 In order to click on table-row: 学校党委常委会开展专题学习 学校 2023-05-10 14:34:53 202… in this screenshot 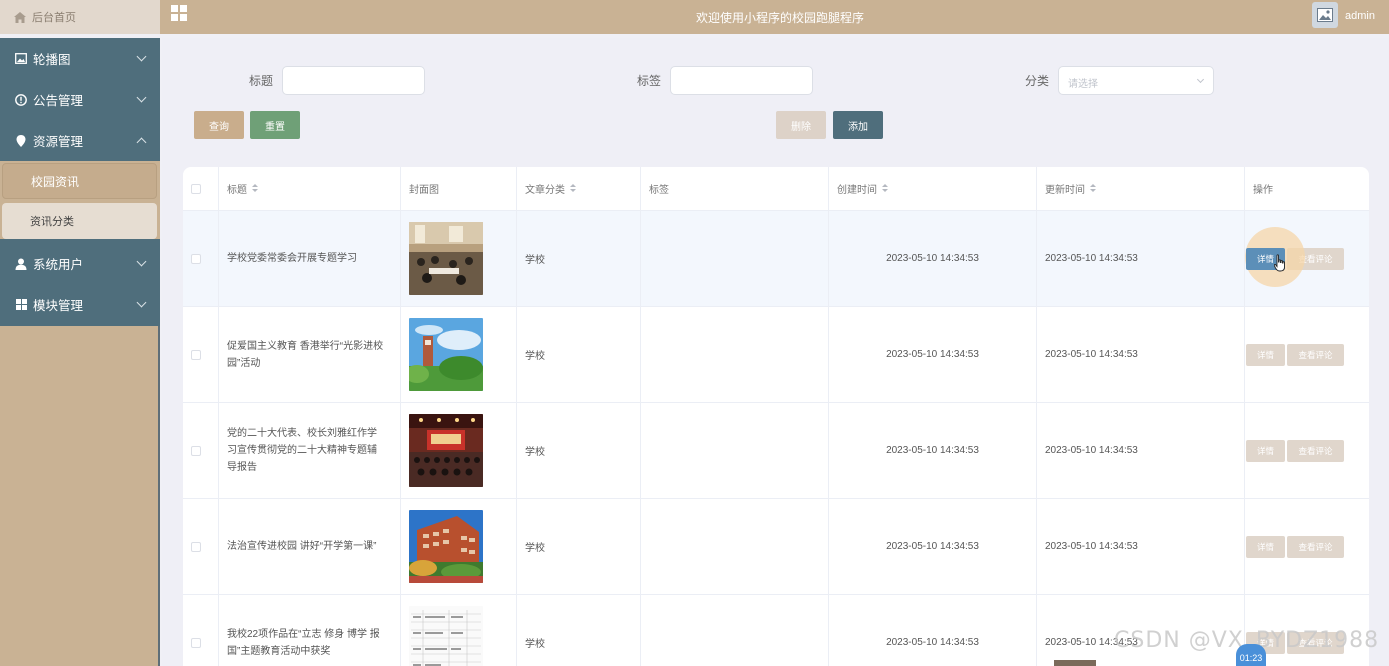, I will do `click(776, 259)`.